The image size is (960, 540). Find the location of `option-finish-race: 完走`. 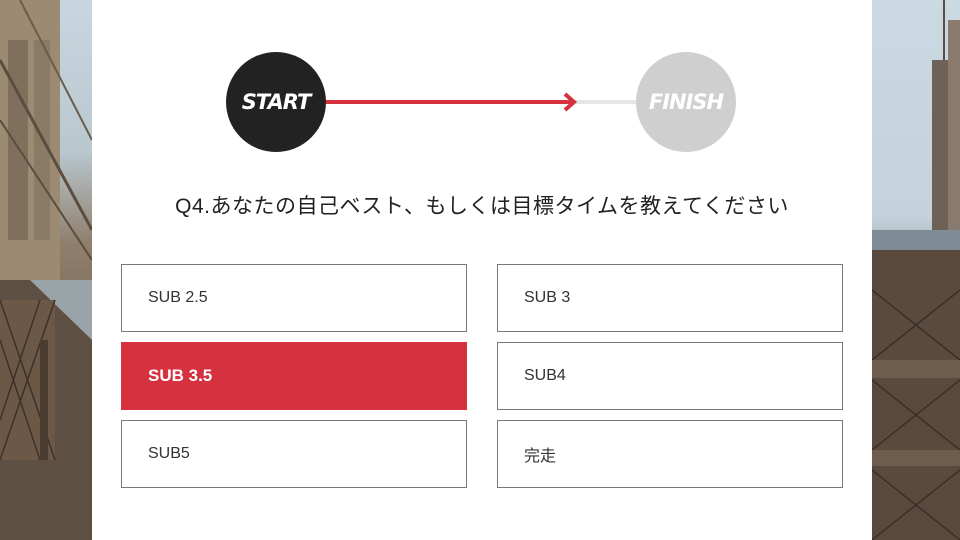

option-finish-race: 完走 is located at coordinates (670, 454).